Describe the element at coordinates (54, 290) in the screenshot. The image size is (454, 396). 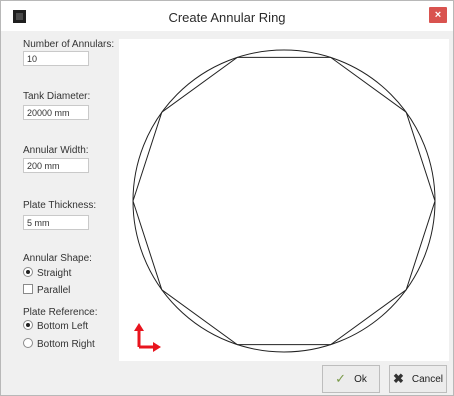
I see `shape-parallel-label: Parallel` at that location.